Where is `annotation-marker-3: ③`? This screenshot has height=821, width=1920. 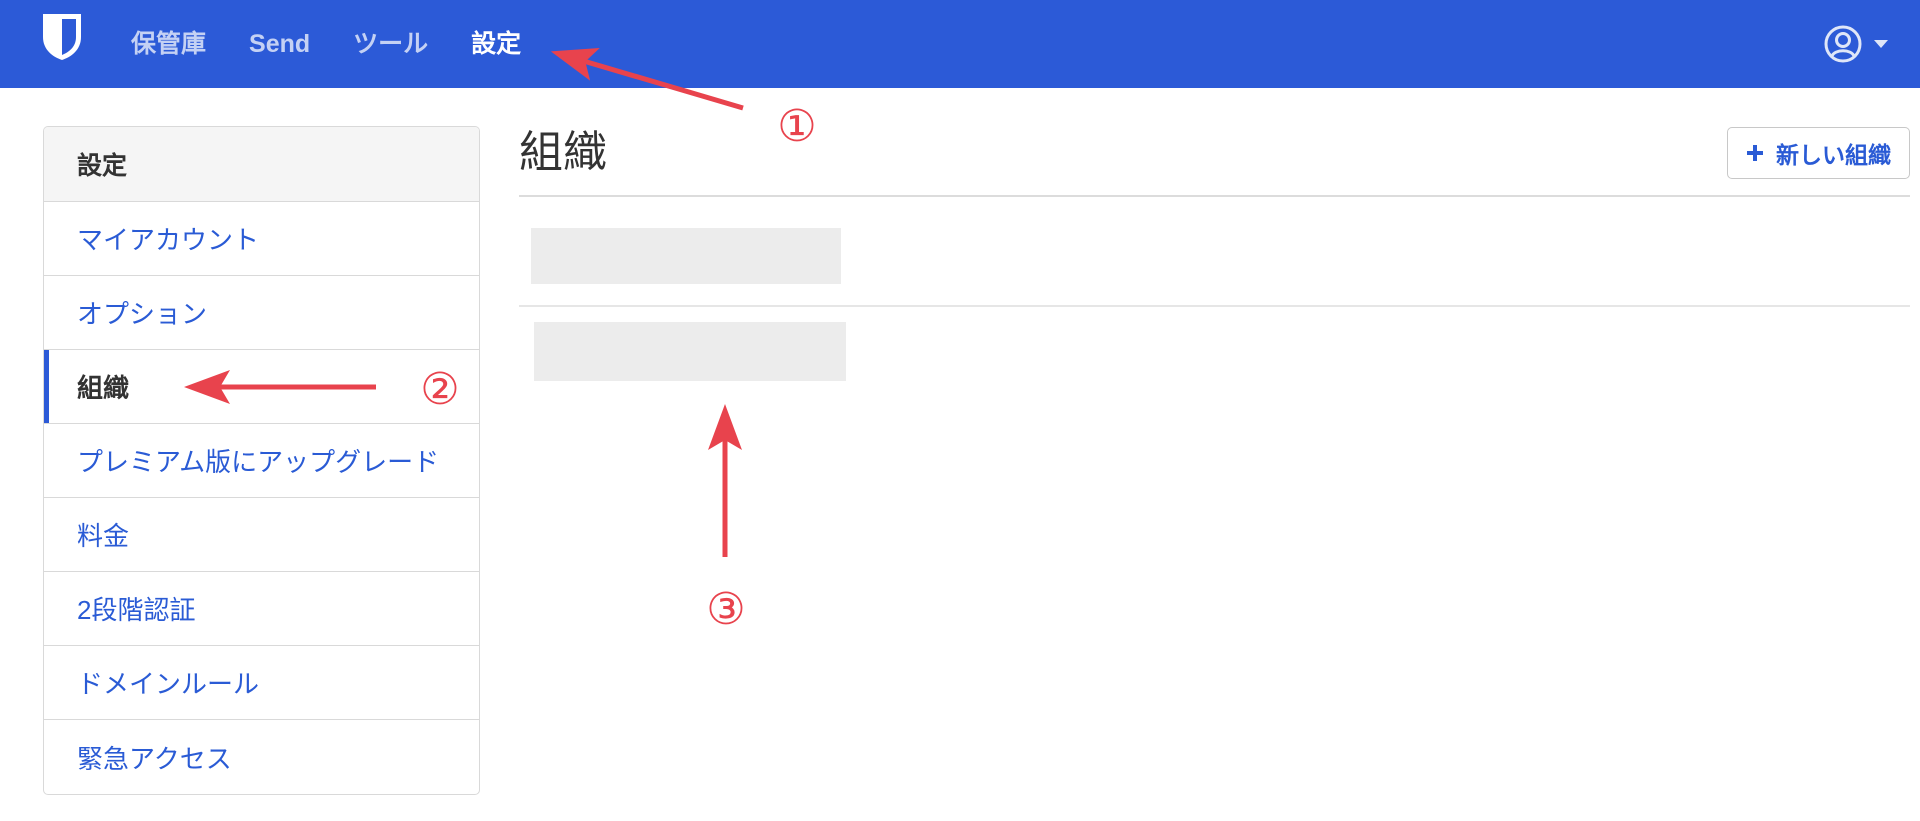 annotation-marker-3: ③ is located at coordinates (726, 609).